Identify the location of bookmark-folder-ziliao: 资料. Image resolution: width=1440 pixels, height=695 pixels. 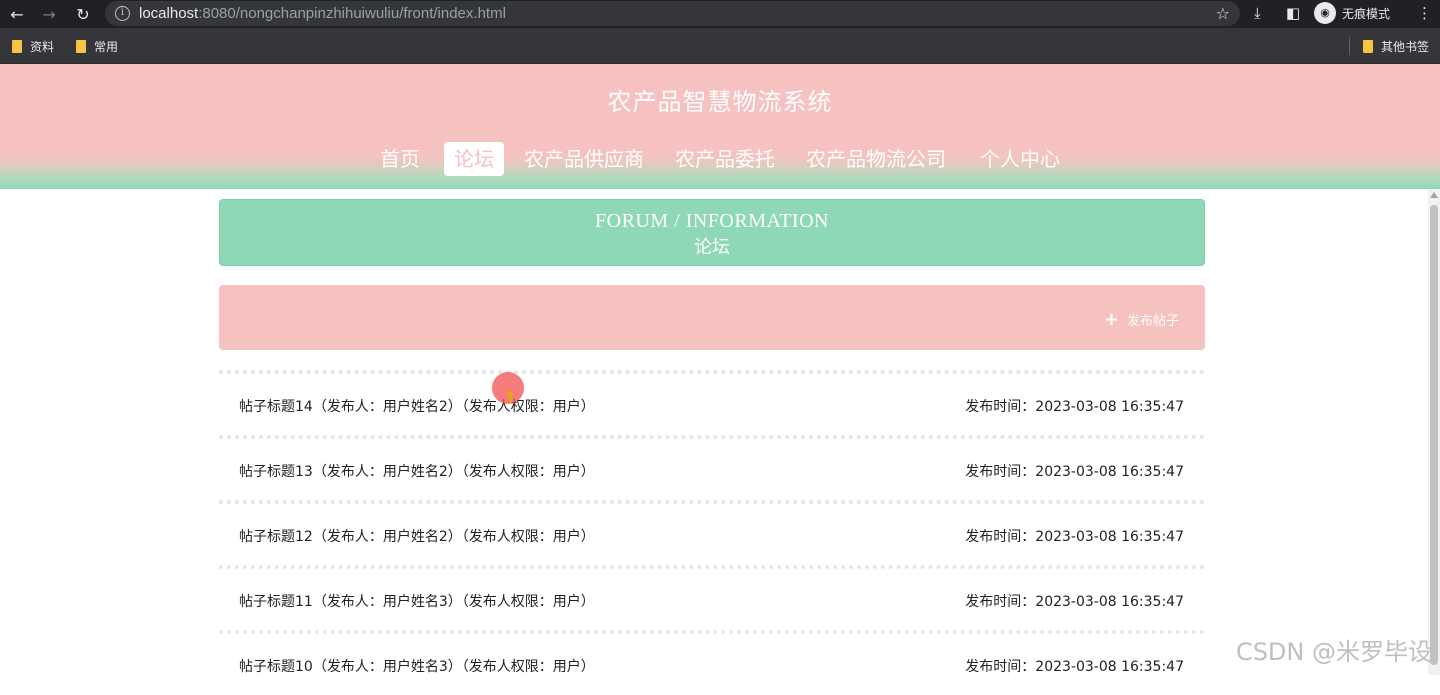
(33, 46).